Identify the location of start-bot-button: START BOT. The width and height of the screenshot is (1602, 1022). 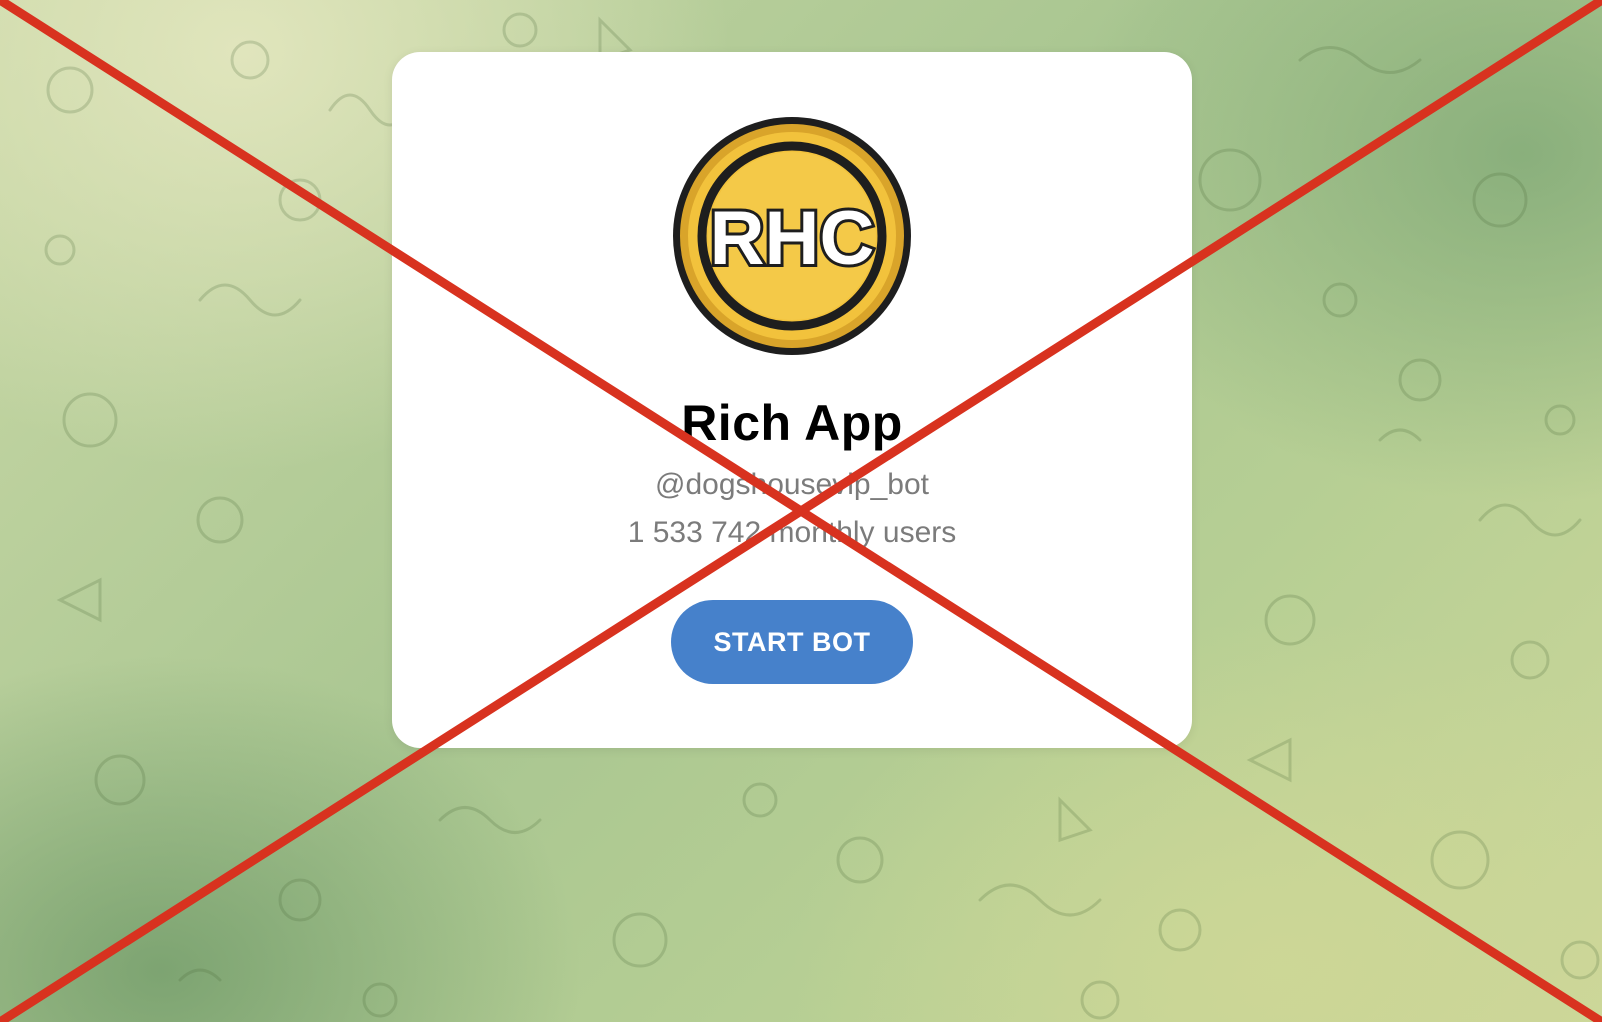
(792, 642).